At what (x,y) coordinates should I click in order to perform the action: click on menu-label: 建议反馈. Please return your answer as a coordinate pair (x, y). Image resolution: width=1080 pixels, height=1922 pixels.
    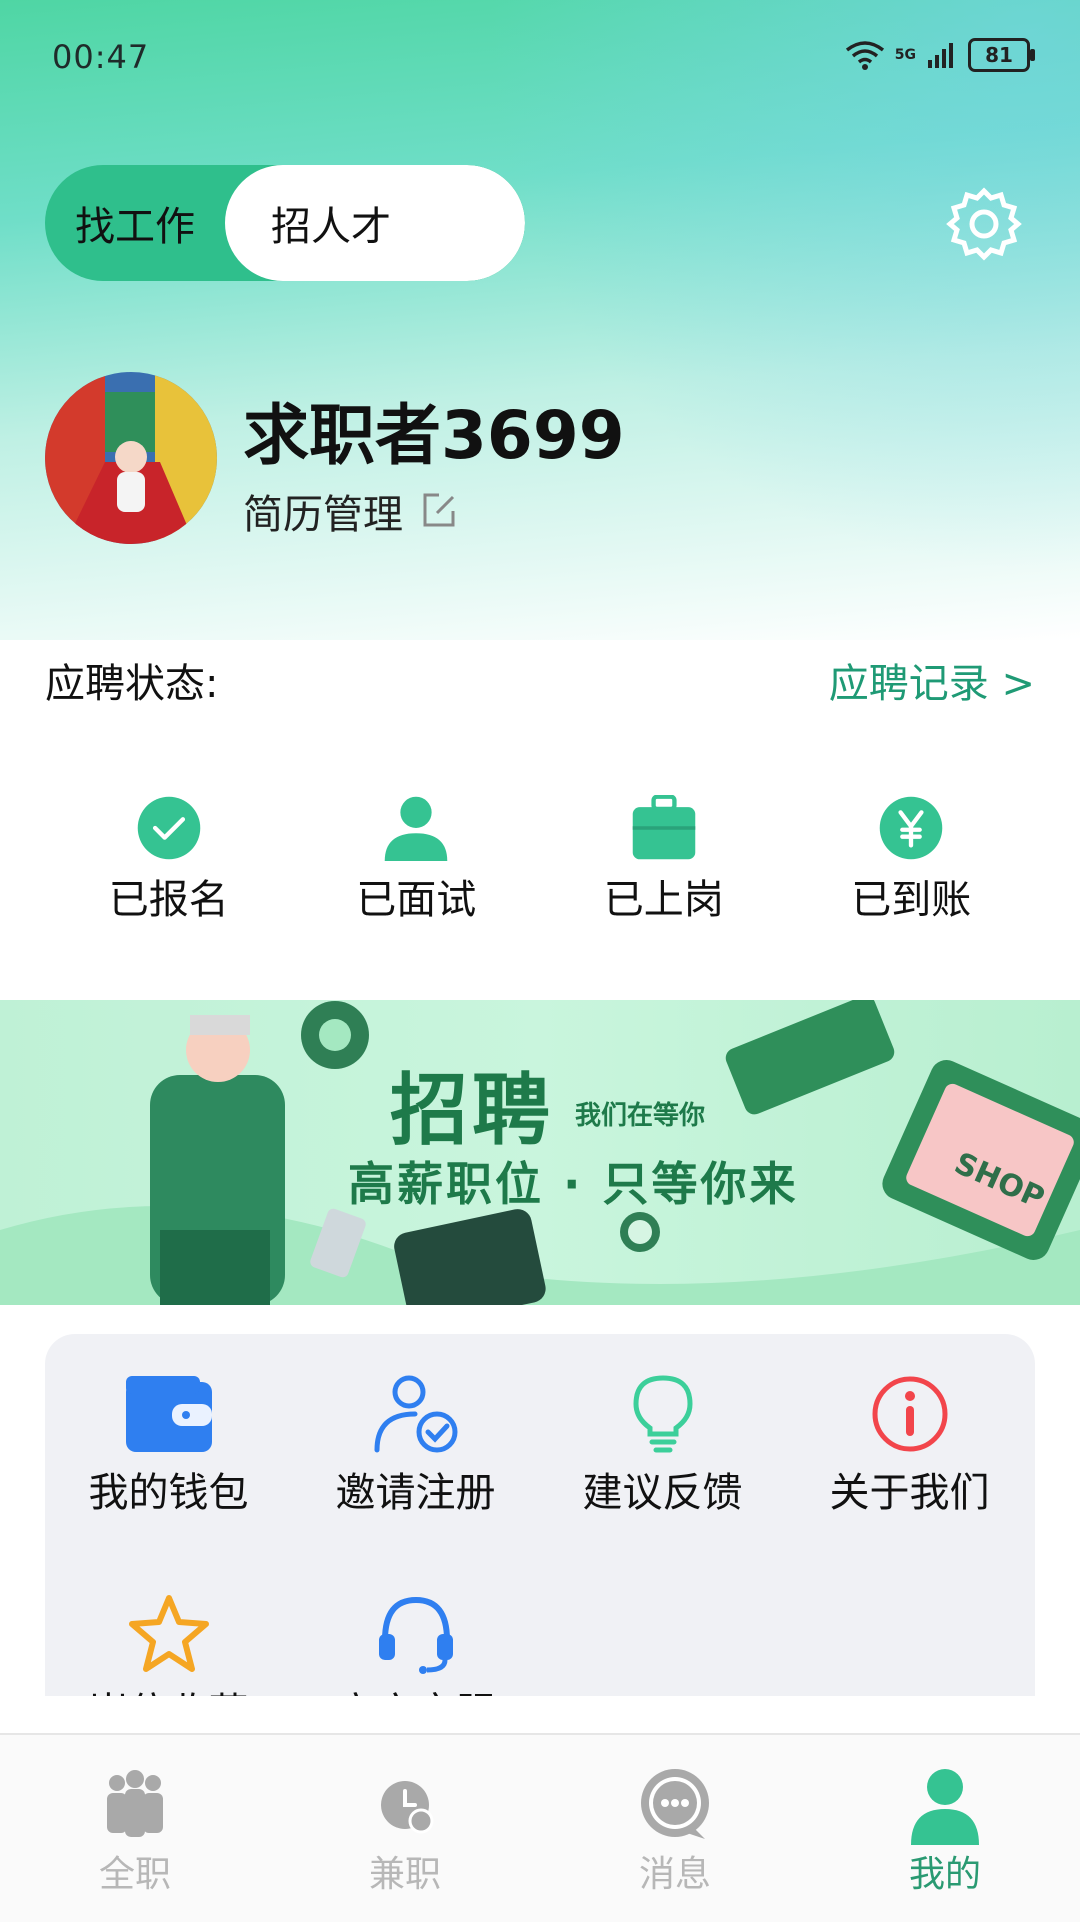
    Looking at the image, I should click on (662, 1493).